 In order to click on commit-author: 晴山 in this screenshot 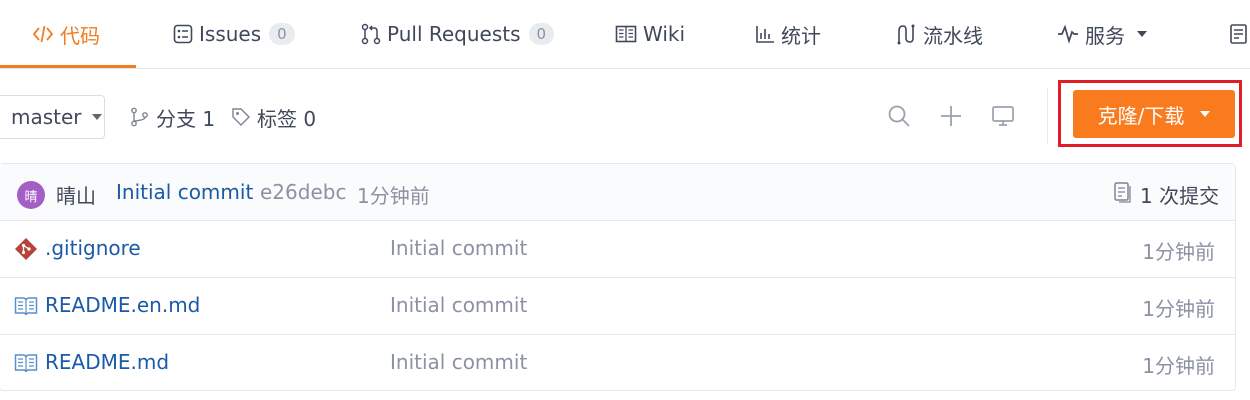, I will do `click(76, 194)`.